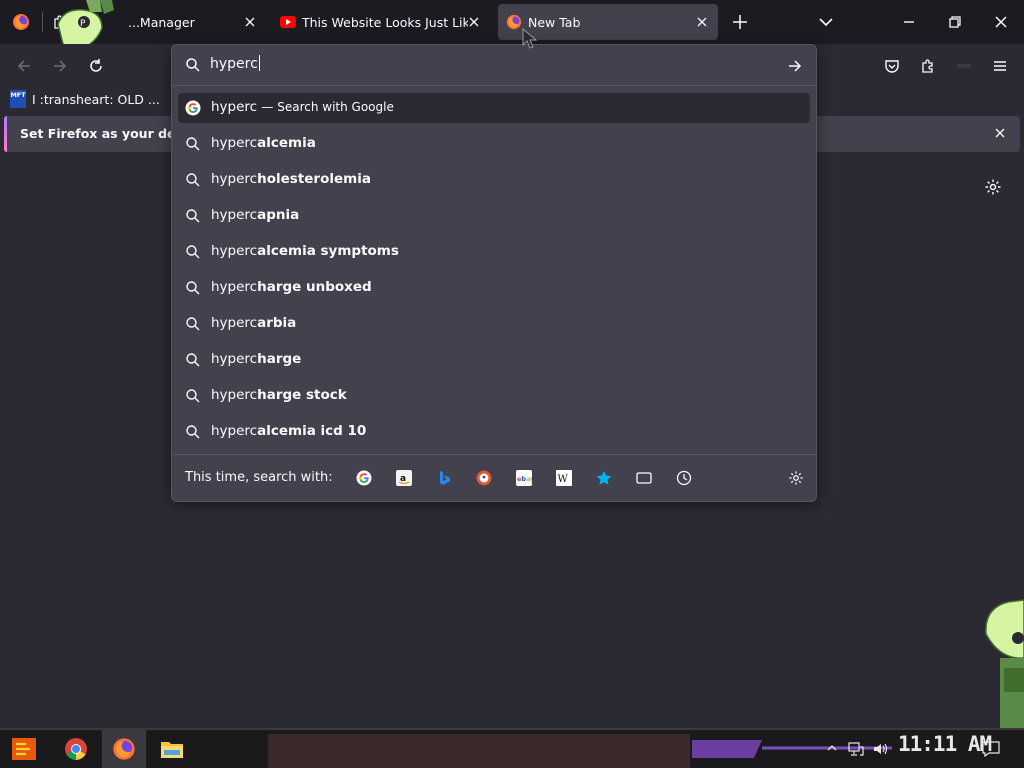  I want to click on wikipedia-icon: W, so click(564, 478).